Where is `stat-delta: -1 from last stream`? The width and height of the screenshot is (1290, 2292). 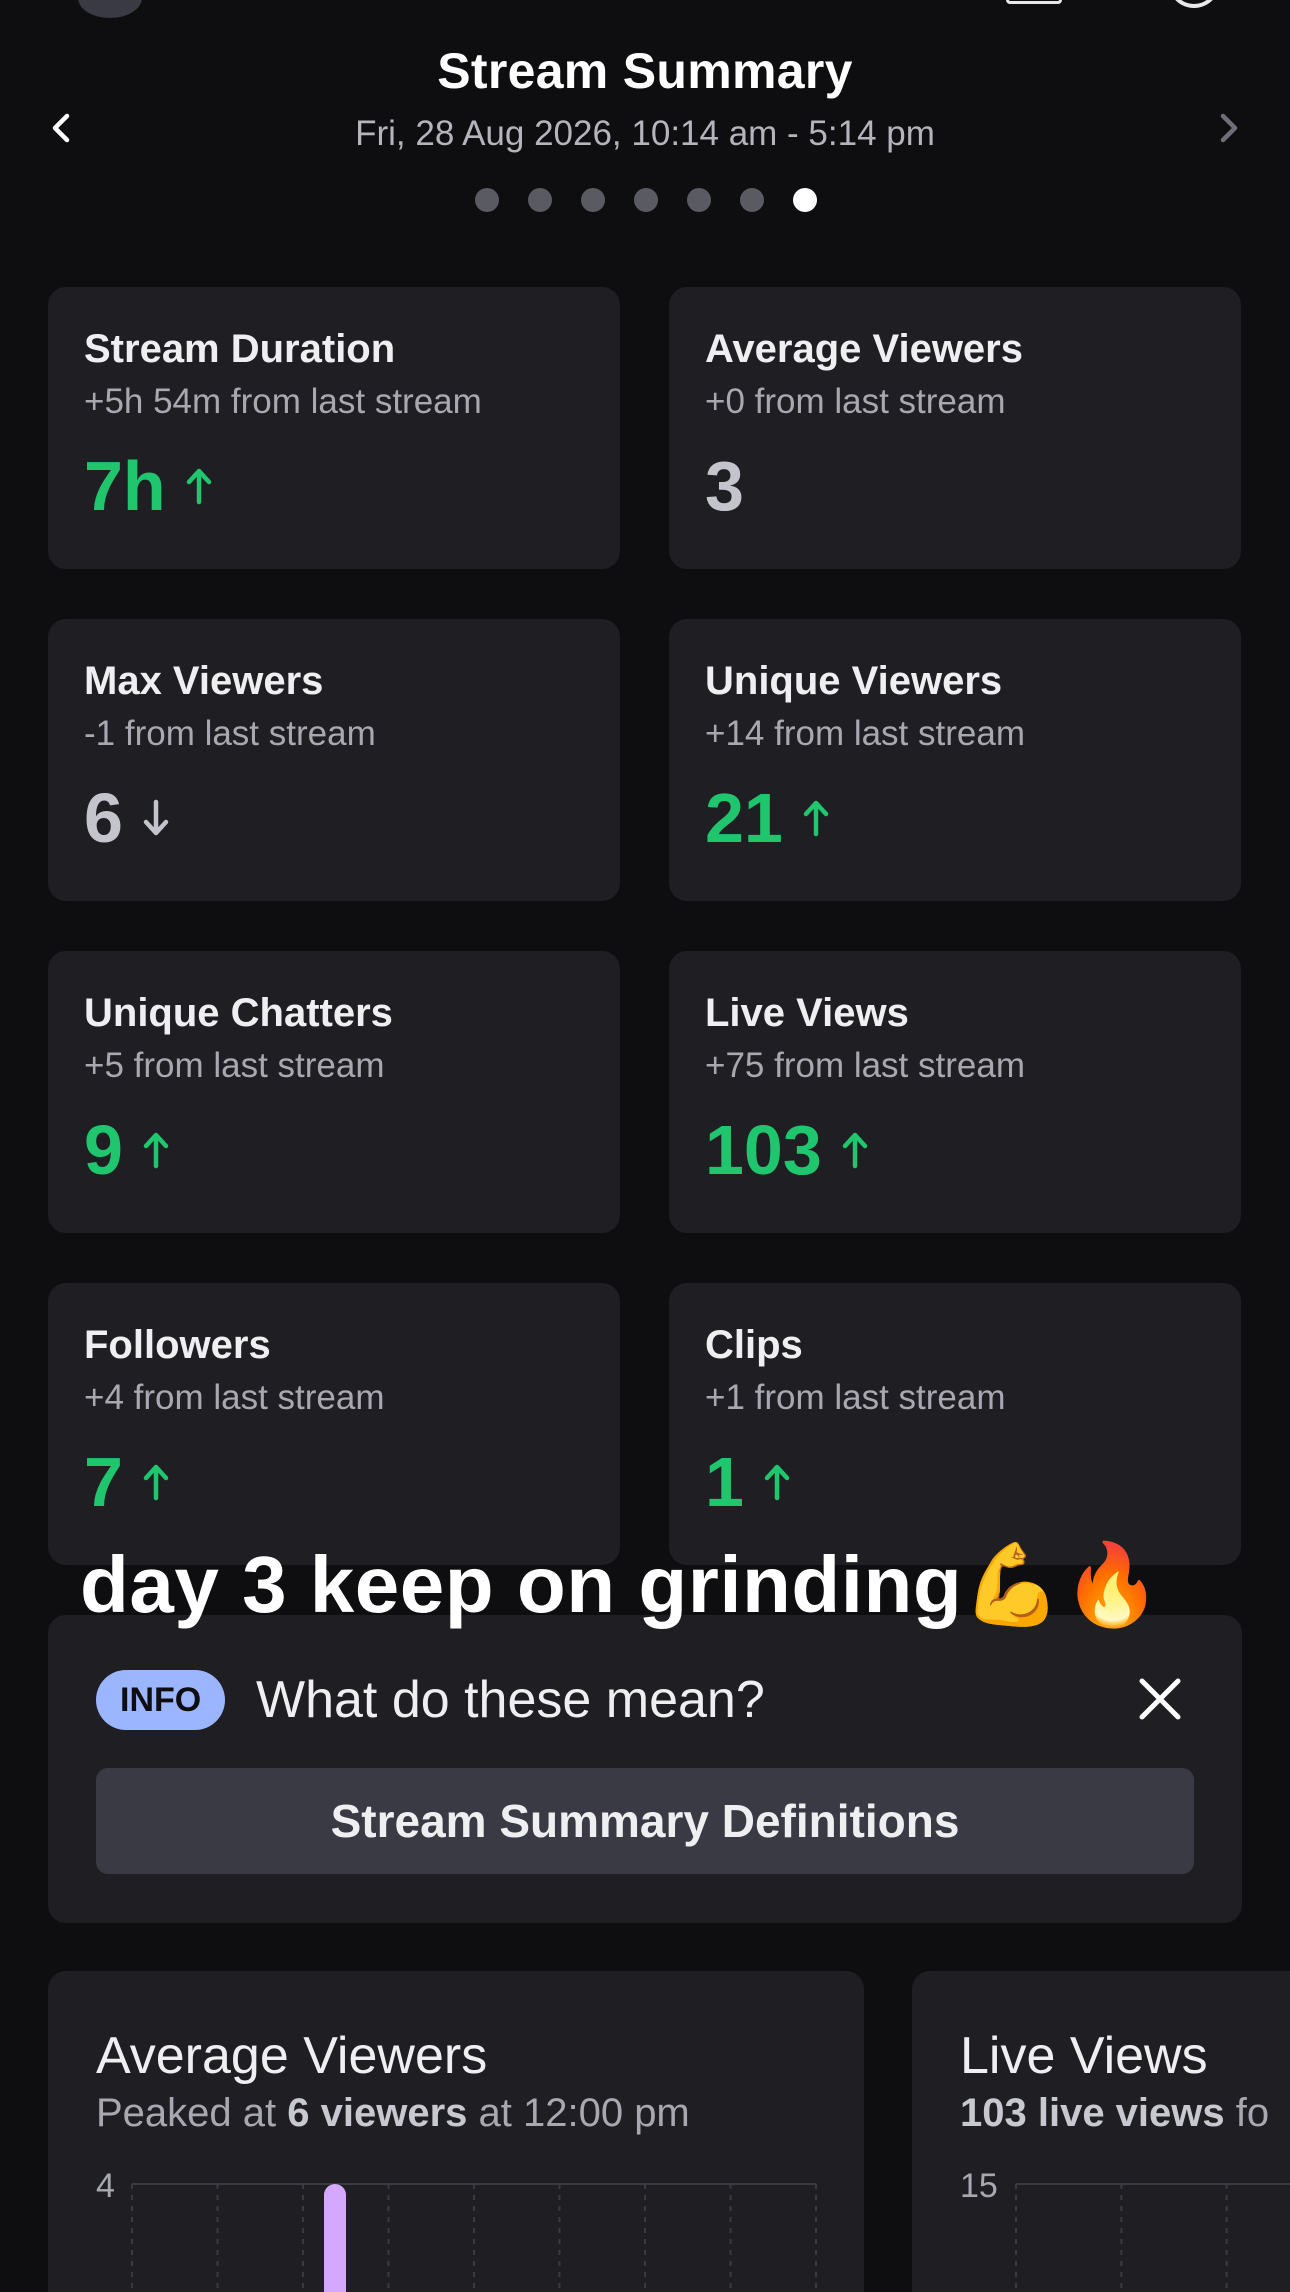
stat-delta: -1 from last stream is located at coordinates (230, 733).